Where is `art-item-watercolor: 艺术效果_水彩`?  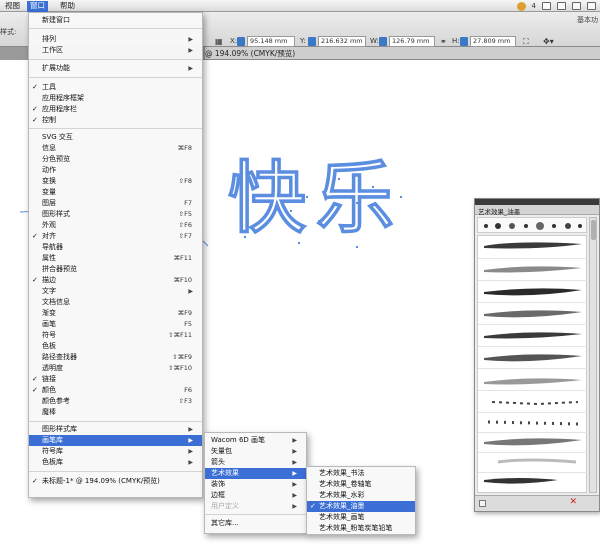
art-item-watercolor: 艺术效果_水彩 is located at coordinates (361, 495).